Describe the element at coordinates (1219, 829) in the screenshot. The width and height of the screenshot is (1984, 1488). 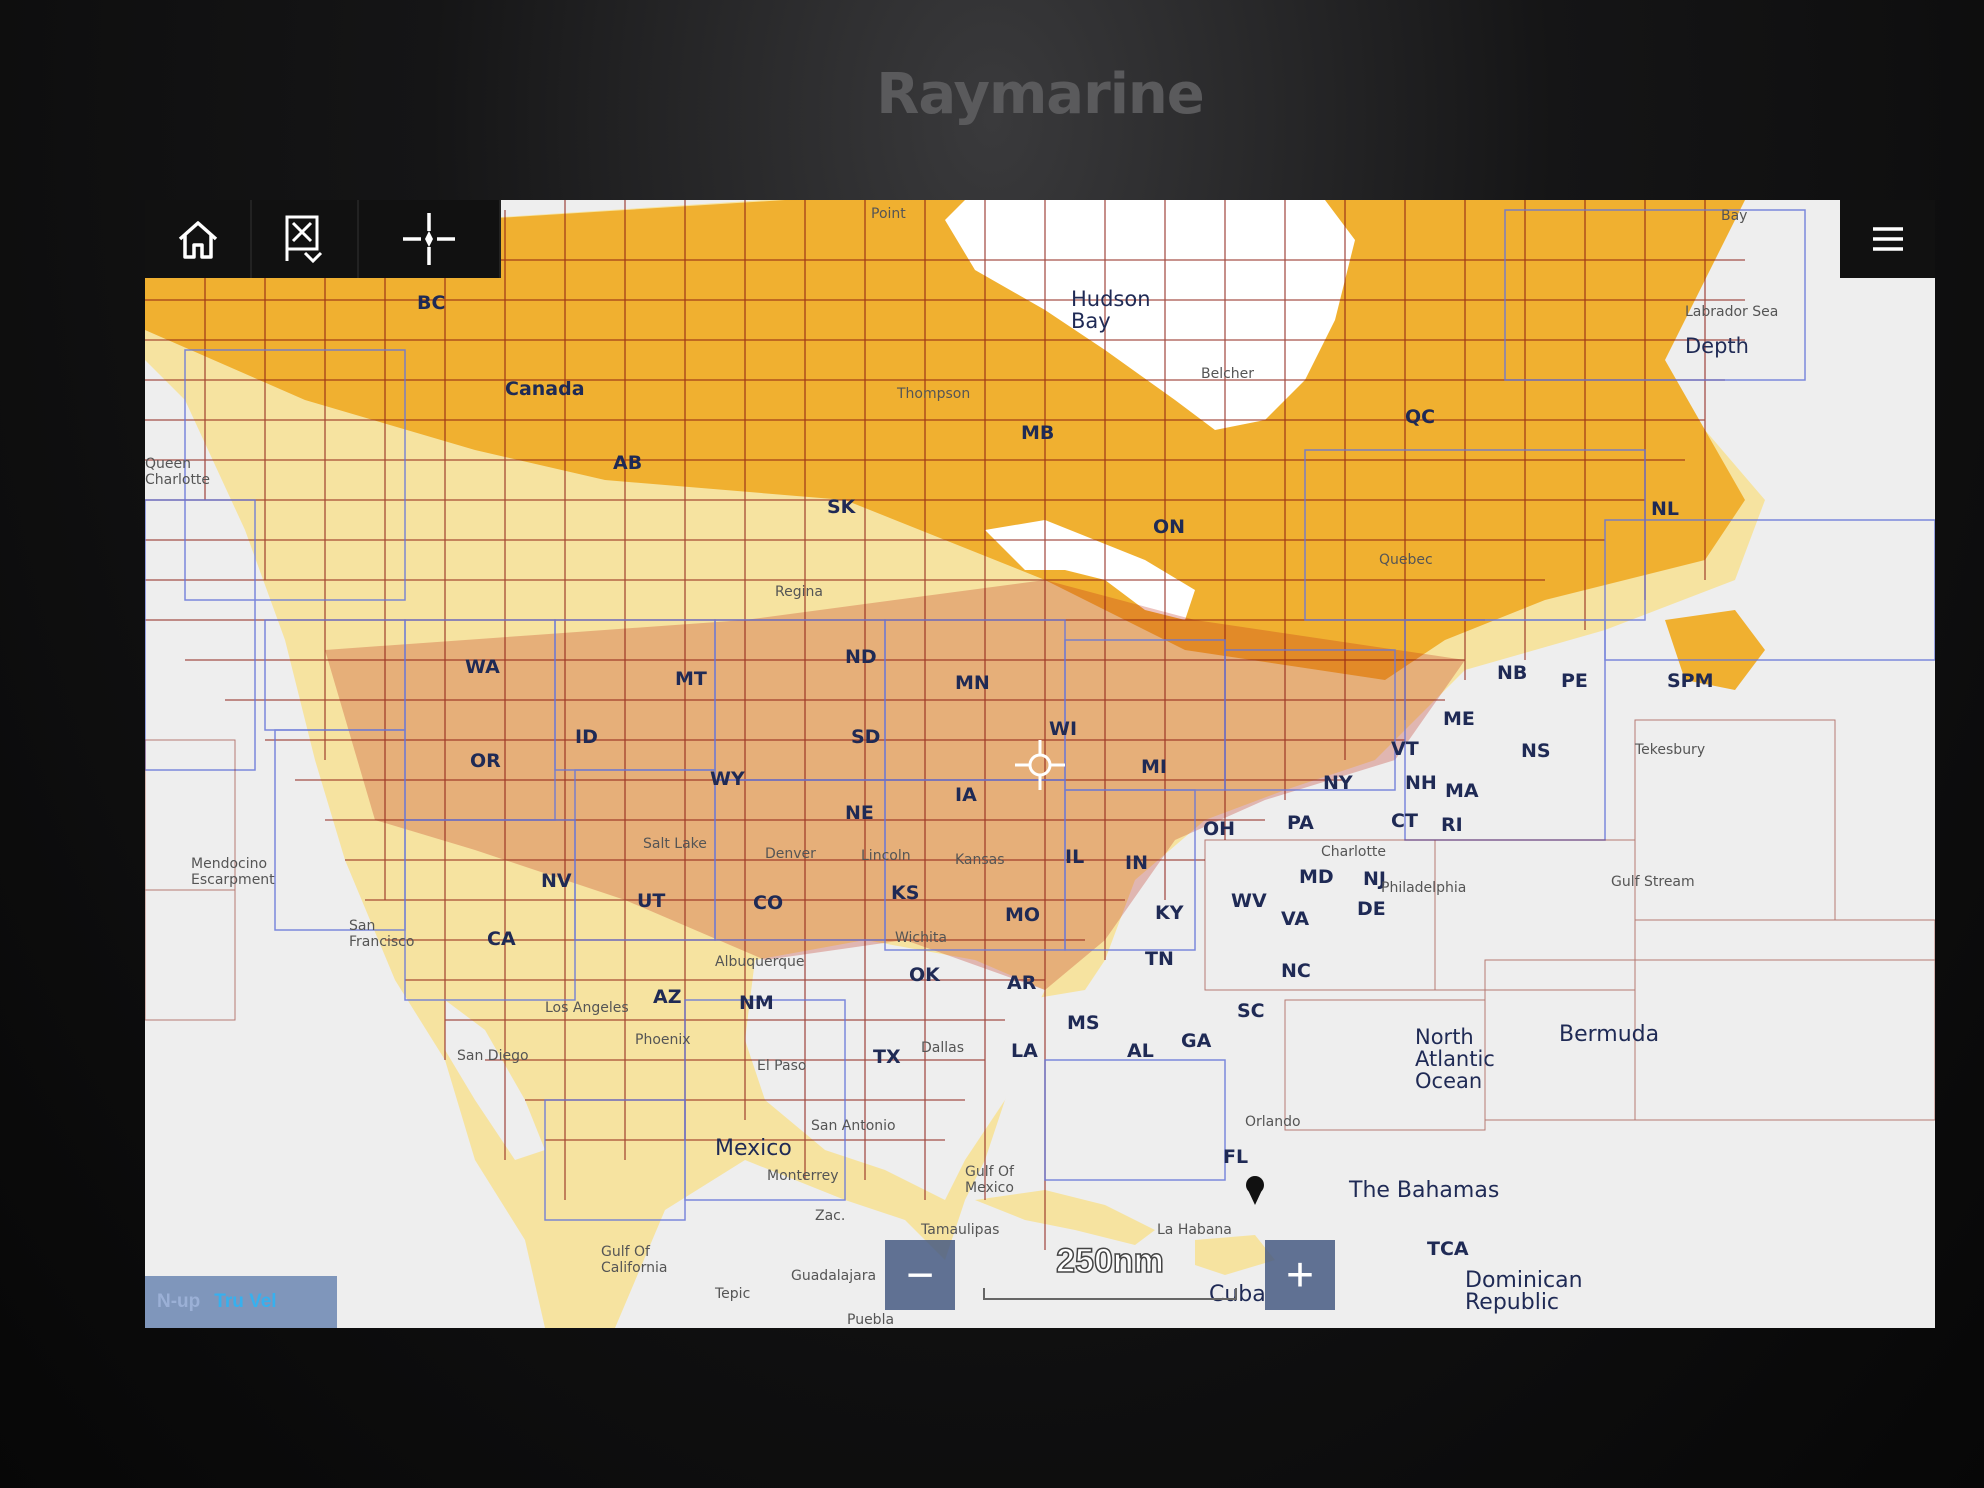
I see `label-oh: OH` at that location.